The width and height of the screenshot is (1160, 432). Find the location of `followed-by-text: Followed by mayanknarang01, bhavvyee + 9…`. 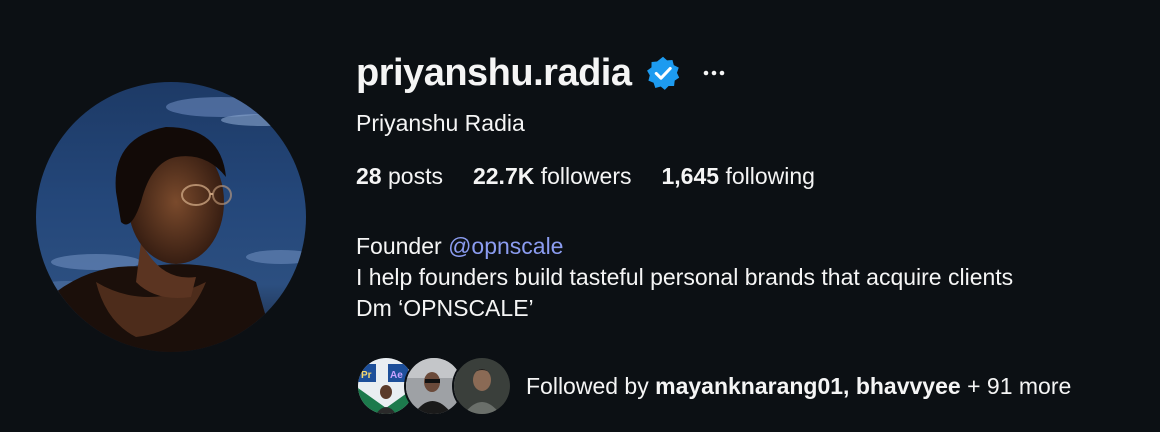

followed-by-text: Followed by mayanknarang01, bhavvyee + 9… is located at coordinates (798, 386).